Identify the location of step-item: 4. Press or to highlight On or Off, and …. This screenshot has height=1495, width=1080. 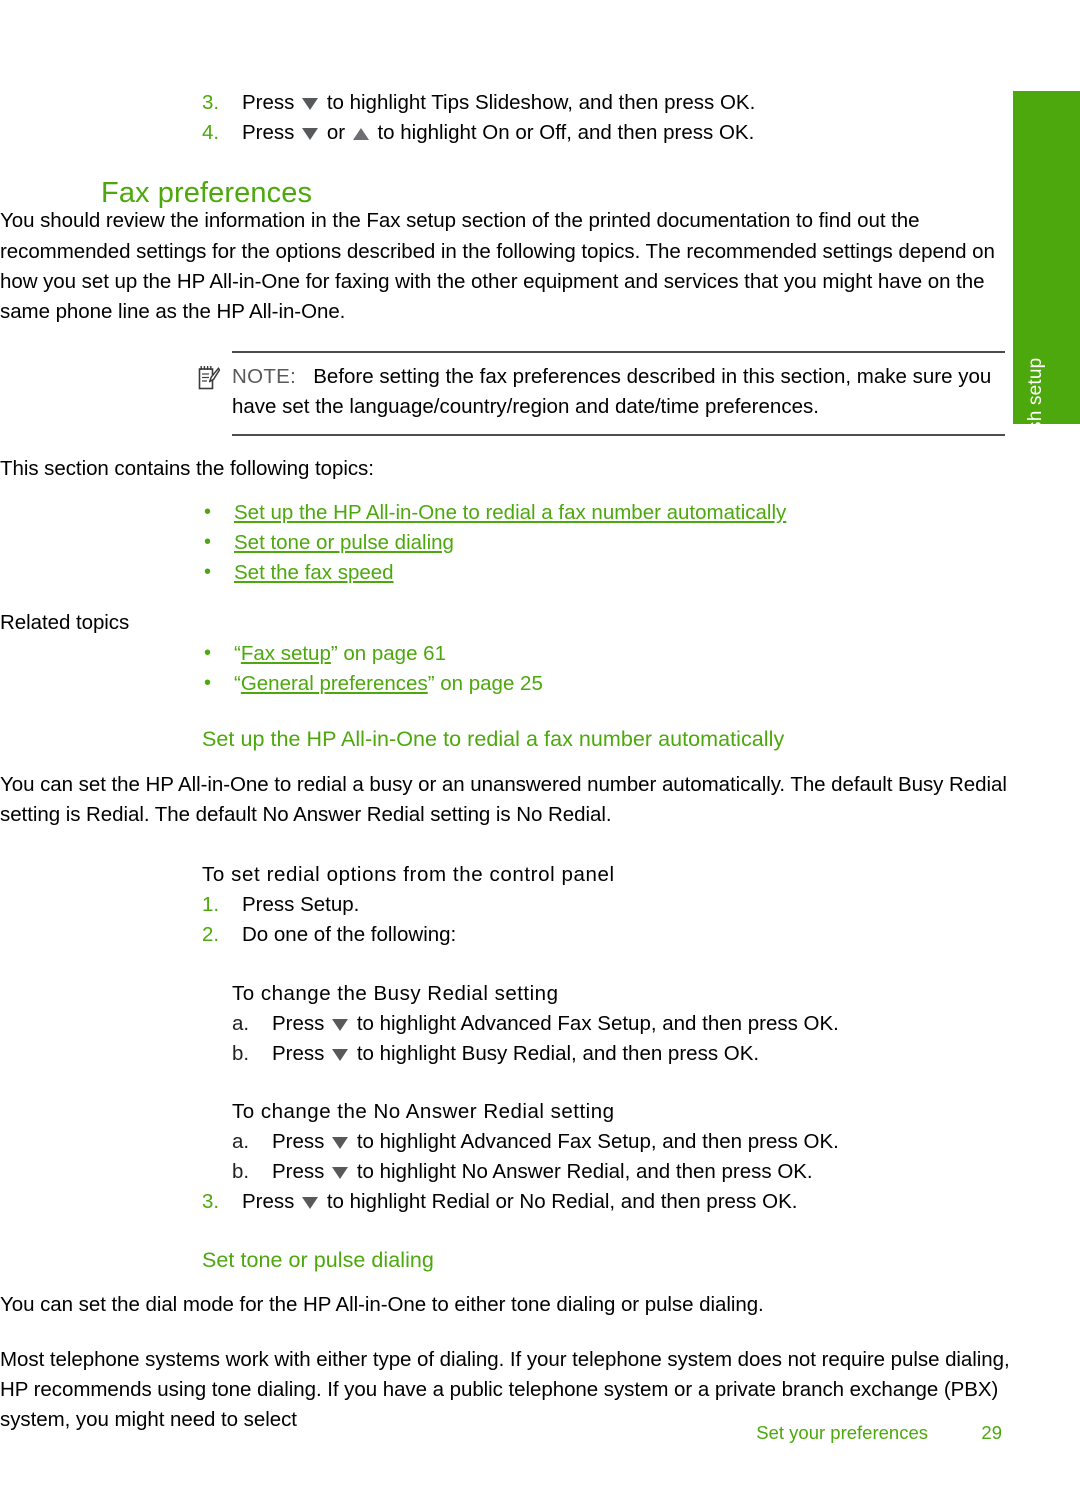
(603, 133).